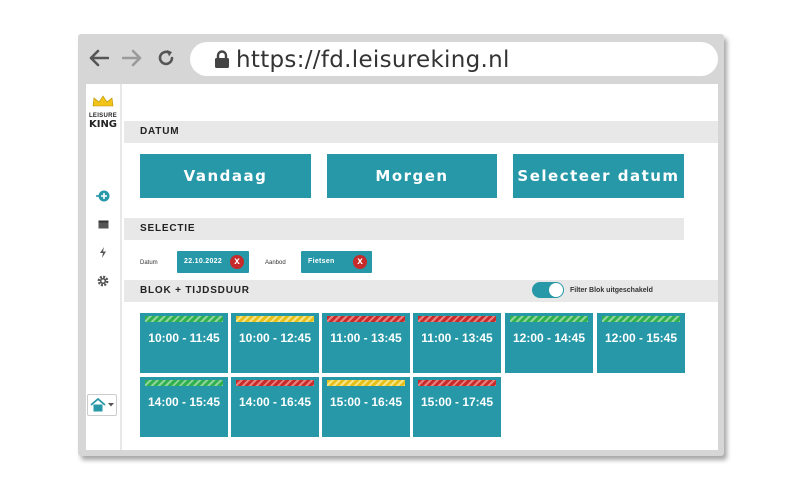 The width and height of the screenshot is (800, 488). I want to click on time-slot-button: 15:00 - 17:45, so click(457, 407).